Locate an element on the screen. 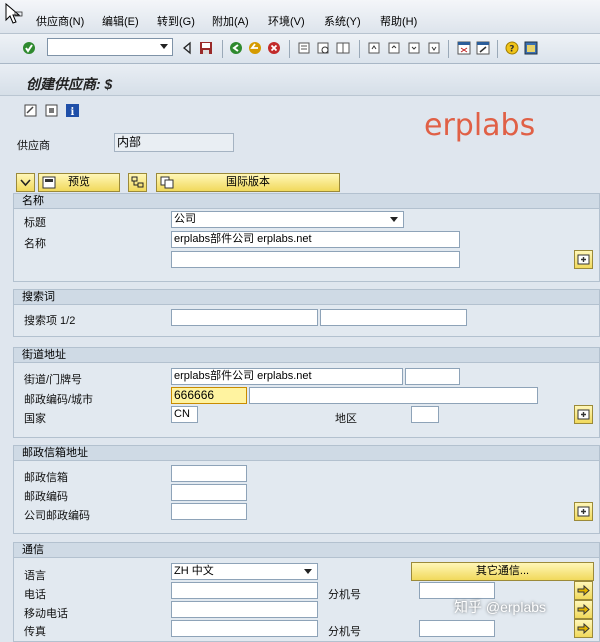 Image resolution: width=600 pixels, height=642 pixels. sap-logo-icon is located at coordinates (14, 14).